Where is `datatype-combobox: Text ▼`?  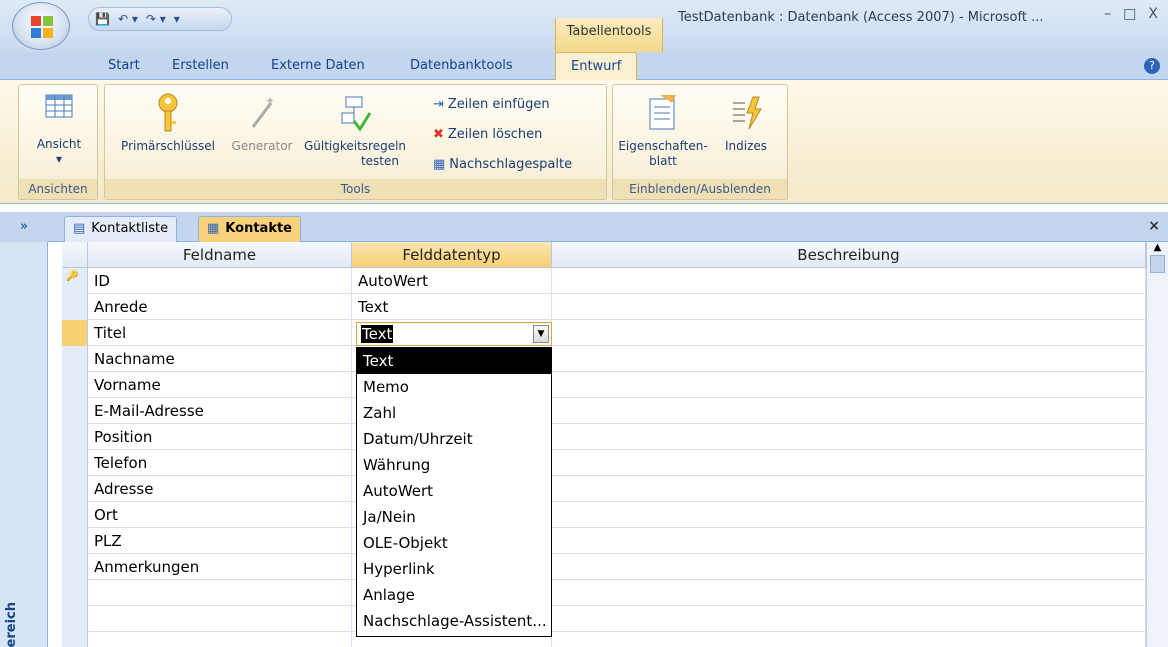
datatype-combobox: Text ▼ is located at coordinates (454, 334).